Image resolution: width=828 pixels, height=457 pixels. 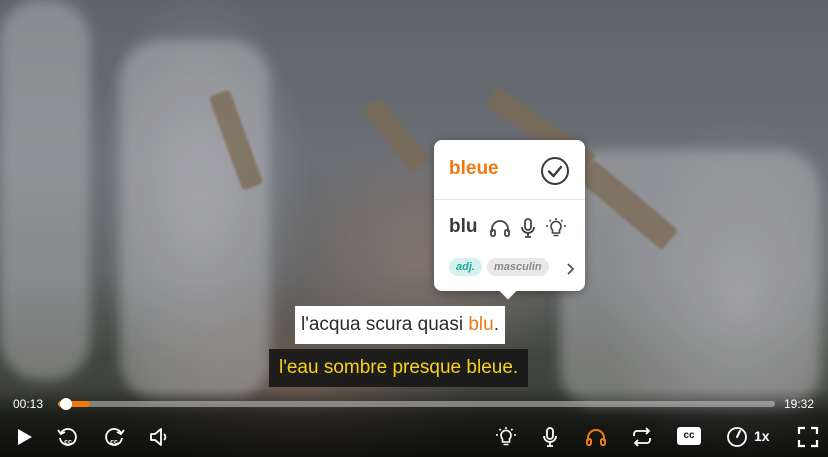 I want to click on progress-bar, so click(x=416, y=404).